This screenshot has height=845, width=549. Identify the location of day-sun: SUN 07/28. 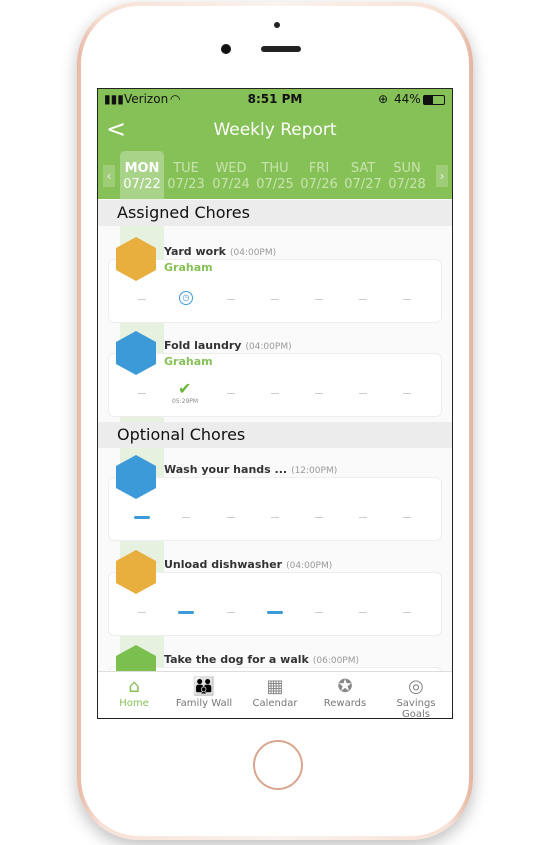
(407, 177).